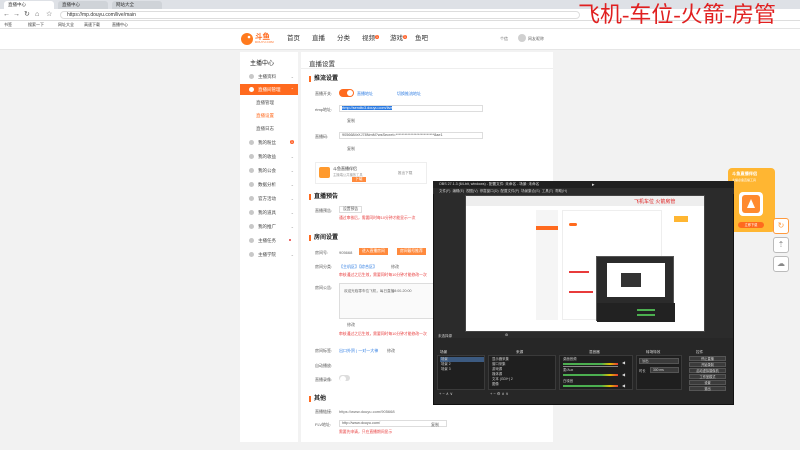  I want to click on sidebar-item-fans: 我的粉丝 1, so click(269, 142).